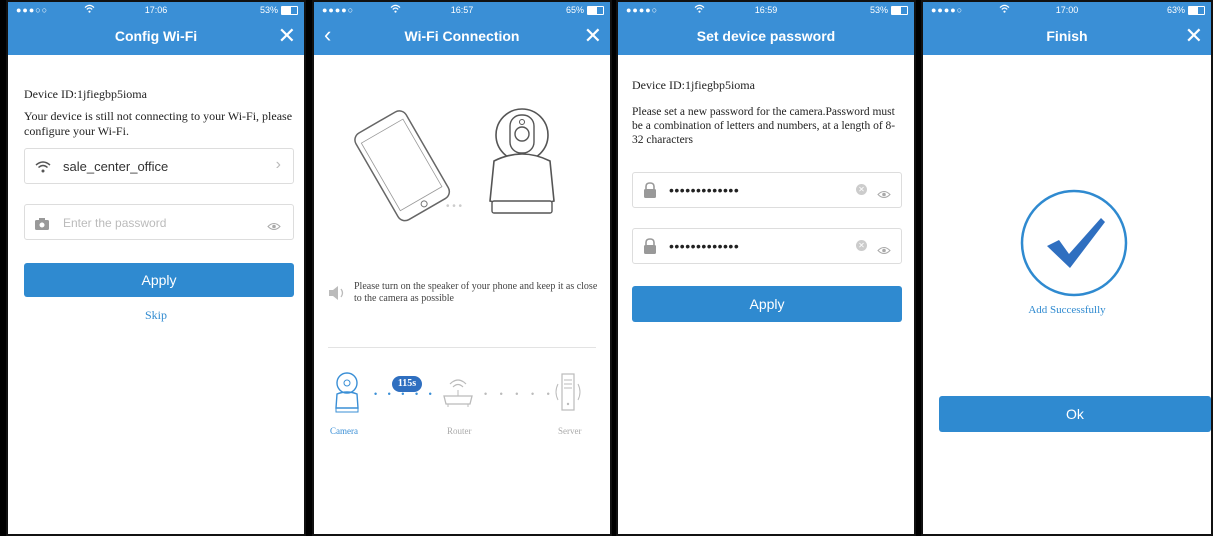  I want to click on status-bar: ●●●●○ 16:57 65%, so click(462, 10).